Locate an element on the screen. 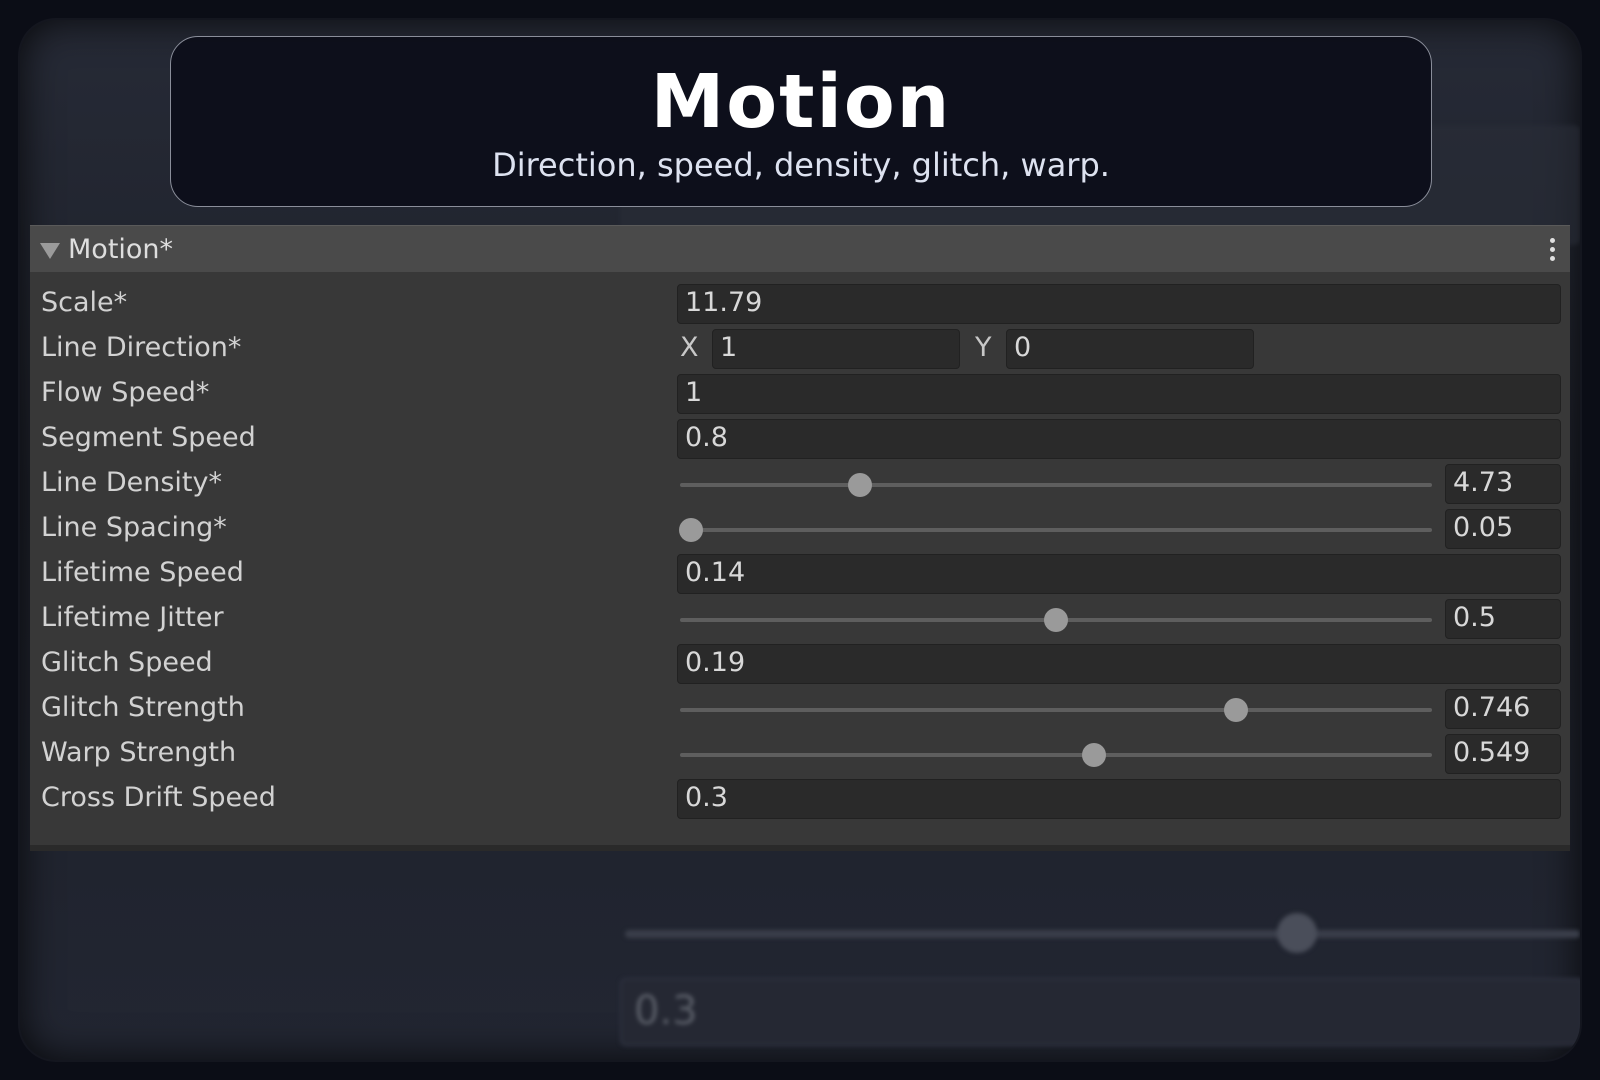  row-scale: Scale* 11.79 is located at coordinates (800, 303).